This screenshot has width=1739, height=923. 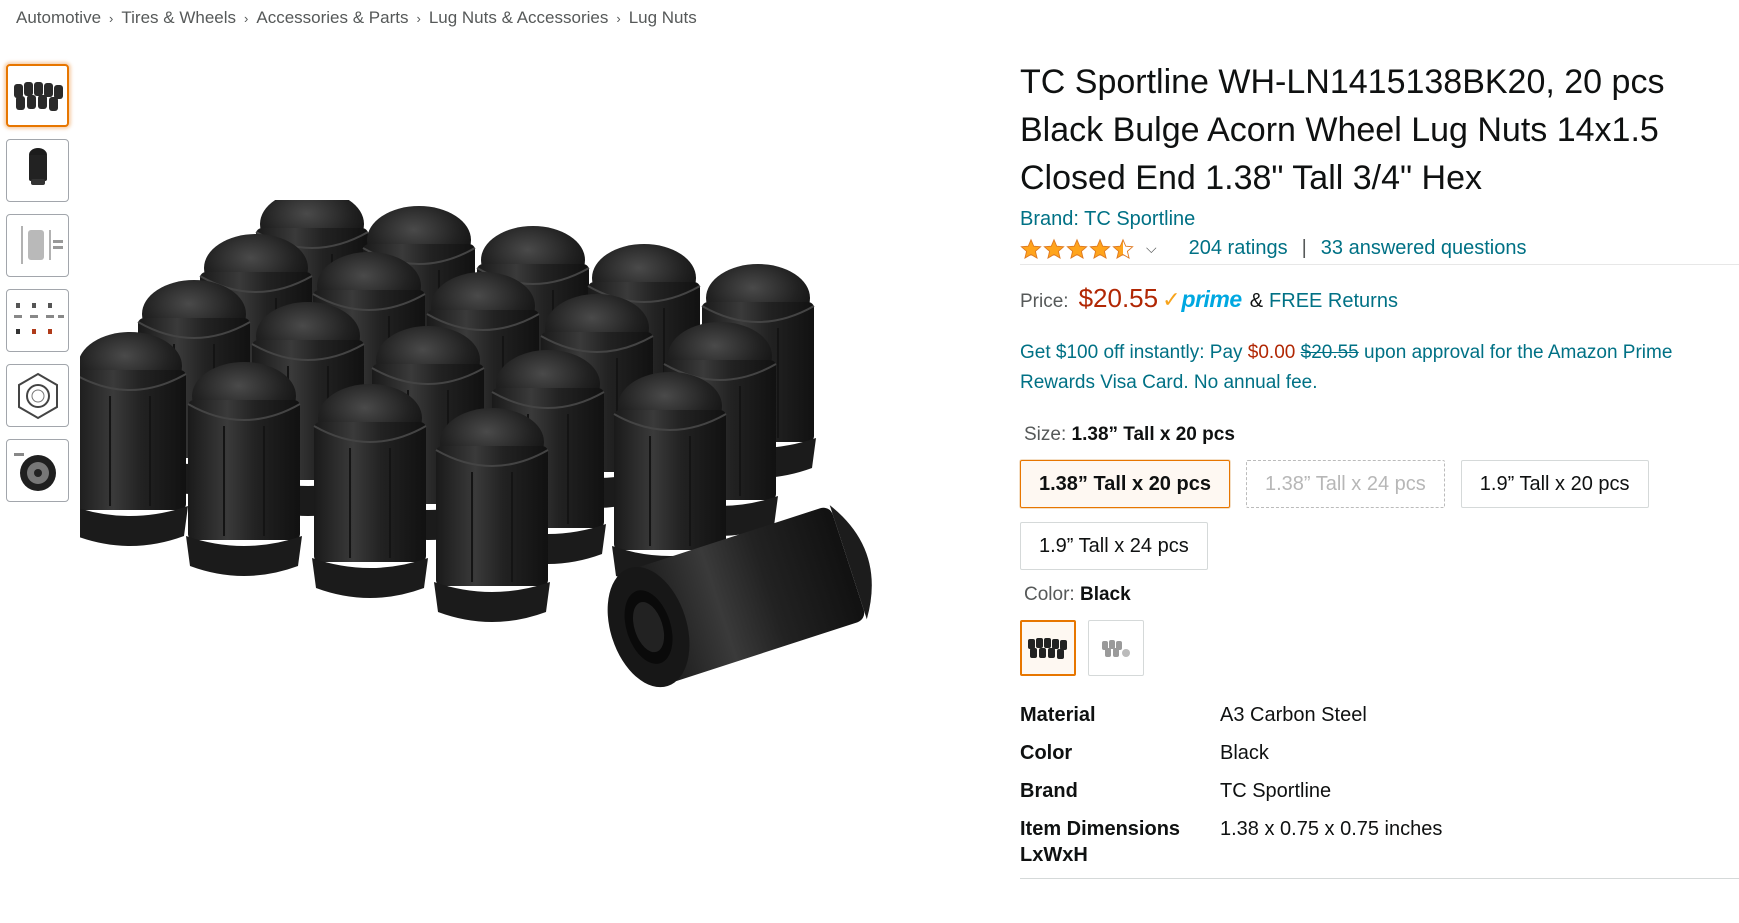 I want to click on color-options, so click(x=1379, y=648).